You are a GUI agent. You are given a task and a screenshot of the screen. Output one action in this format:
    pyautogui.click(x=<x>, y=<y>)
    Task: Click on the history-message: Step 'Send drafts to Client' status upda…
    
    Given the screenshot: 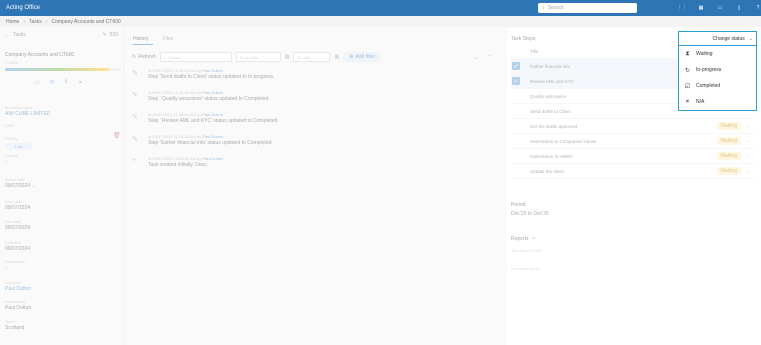 What is the action you would take?
    pyautogui.click(x=211, y=77)
    